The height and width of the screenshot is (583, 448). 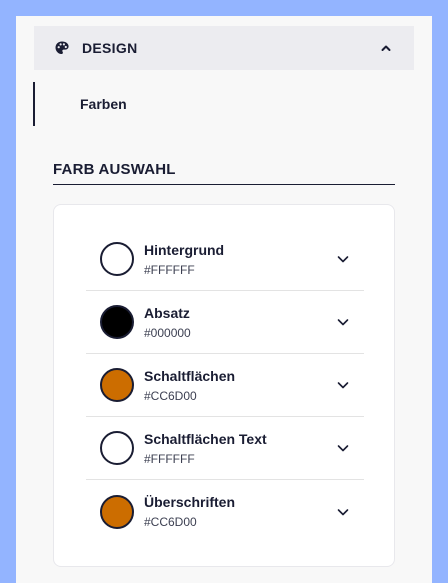 I want to click on color-row-ueberschriften: Überschriften #CC6D00, so click(x=225, y=511).